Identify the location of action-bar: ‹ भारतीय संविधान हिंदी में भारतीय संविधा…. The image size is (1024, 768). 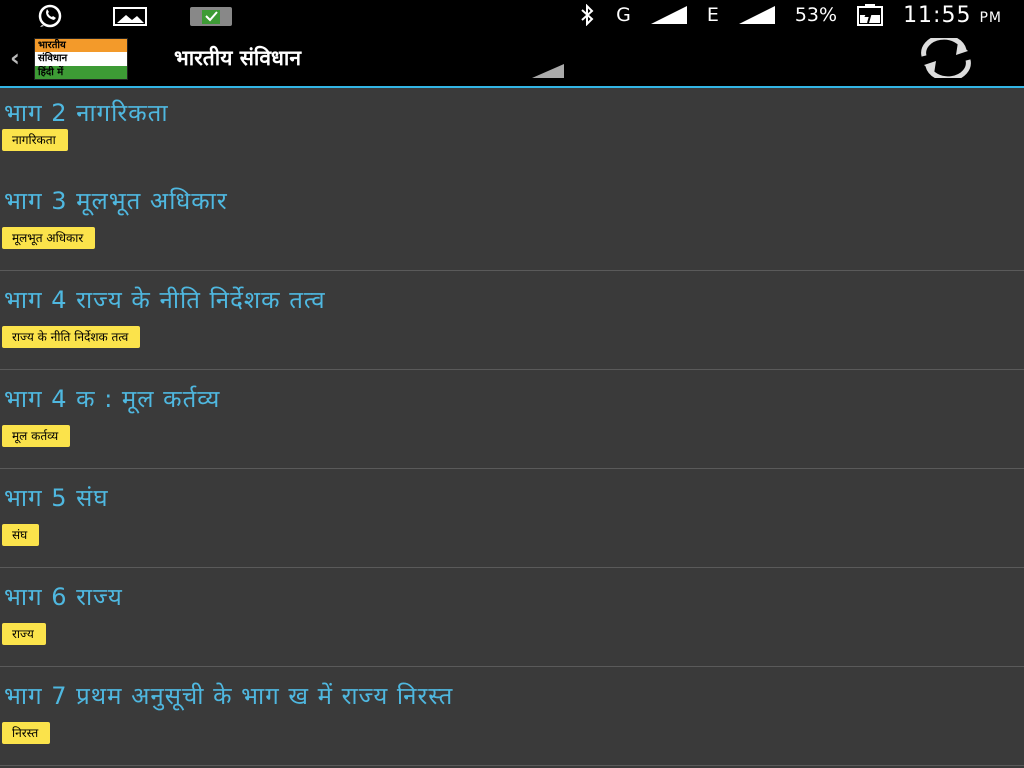
(512, 59).